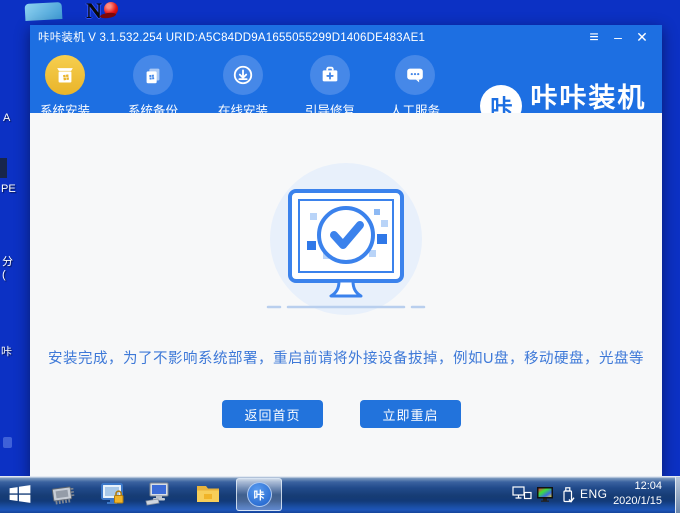  I want to click on taskbar-chip-icon, so click(62, 494).